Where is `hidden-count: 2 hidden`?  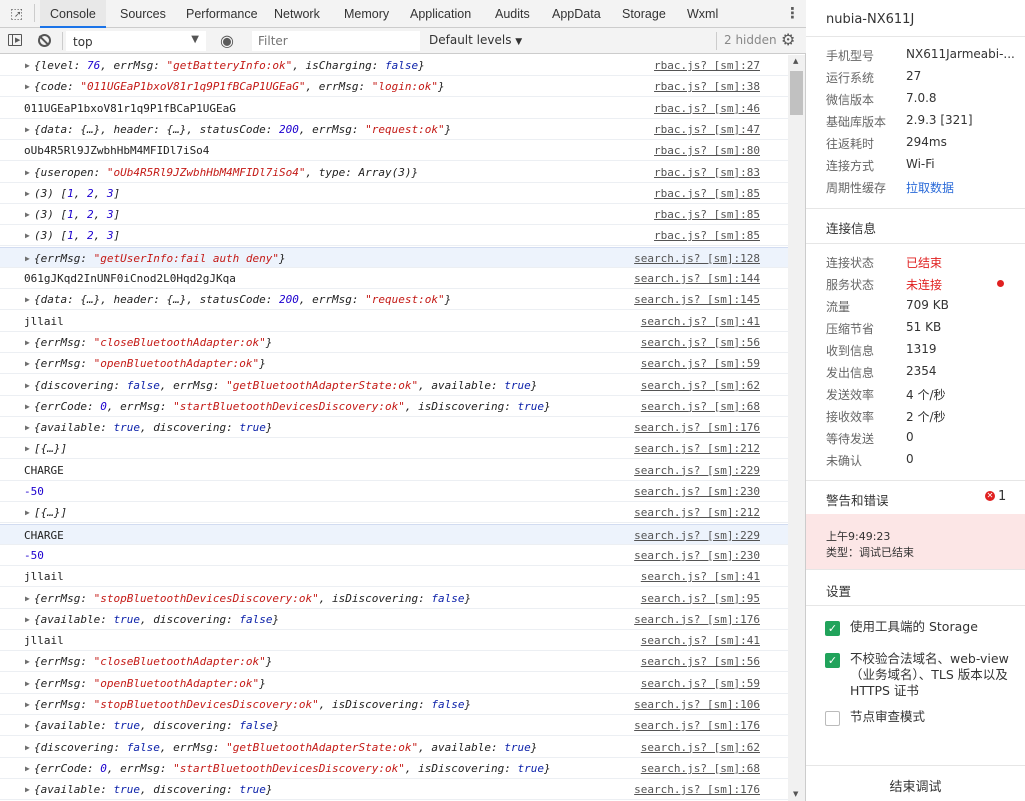 hidden-count: 2 hidden is located at coordinates (750, 40).